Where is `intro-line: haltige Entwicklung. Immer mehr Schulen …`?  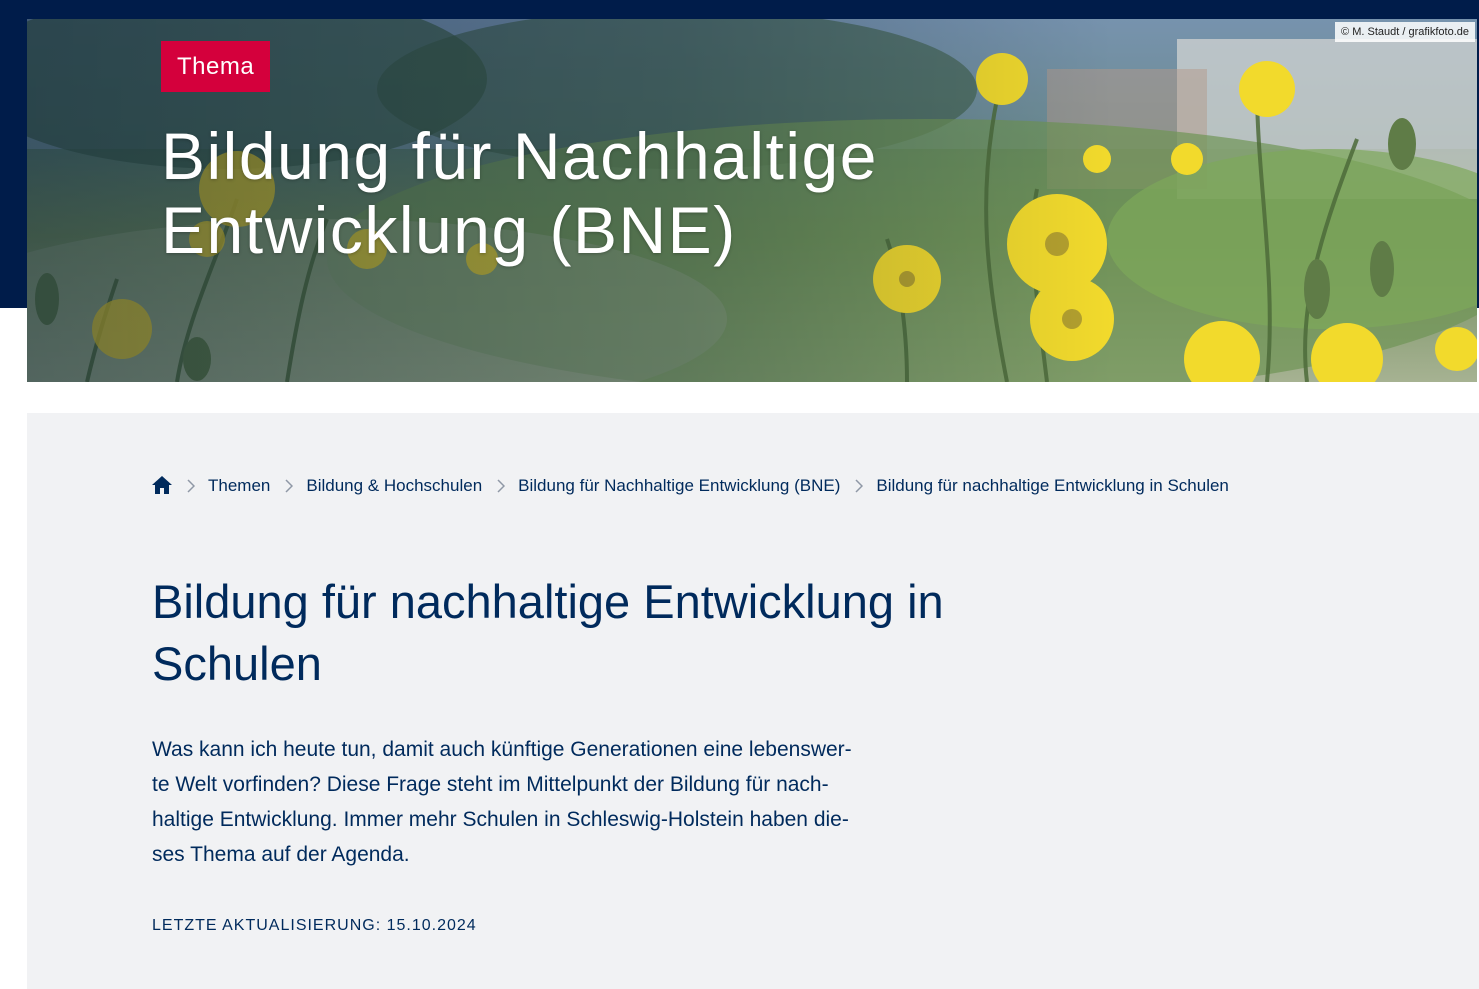 intro-line: haltige Entwicklung. Immer mehr Schulen … is located at coordinates (500, 819).